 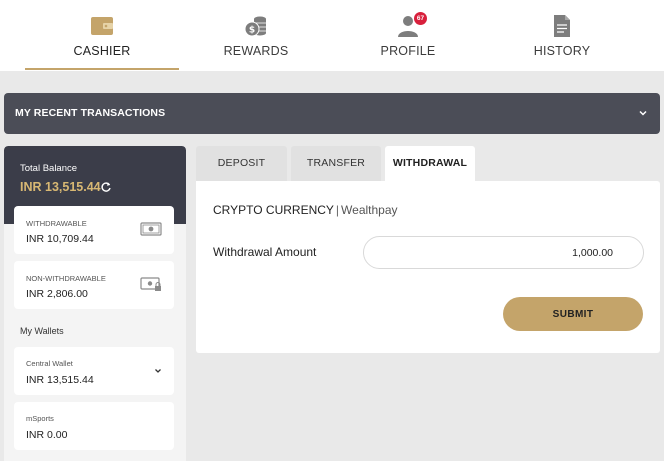 I want to click on non-withdrawable-label: NON-WITHDRAWABLE, so click(x=66, y=278).